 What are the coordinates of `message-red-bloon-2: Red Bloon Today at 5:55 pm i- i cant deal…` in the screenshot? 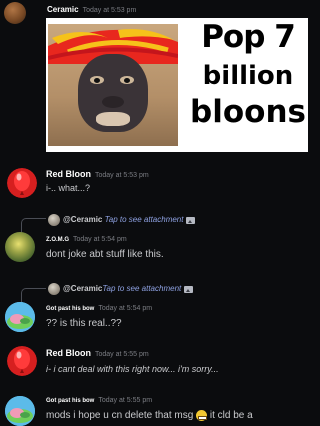 It's located at (160, 365).